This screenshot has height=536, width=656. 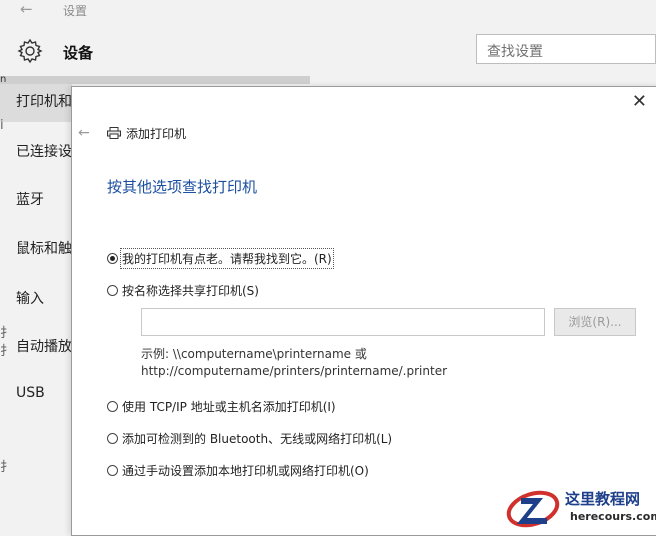 I want to click on edge-fragment: i, so click(x=2, y=125).